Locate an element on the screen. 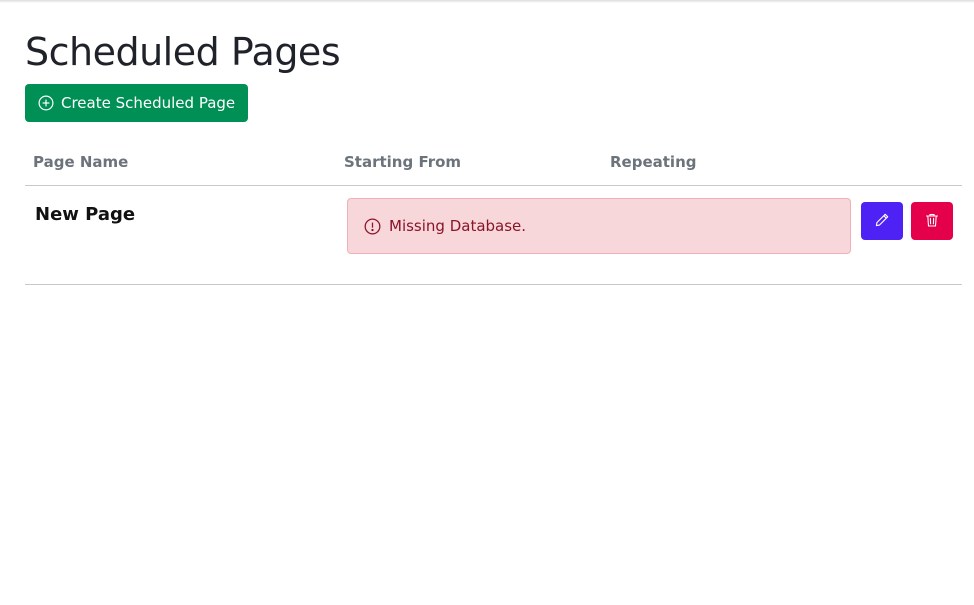  edit-button is located at coordinates (882, 221).